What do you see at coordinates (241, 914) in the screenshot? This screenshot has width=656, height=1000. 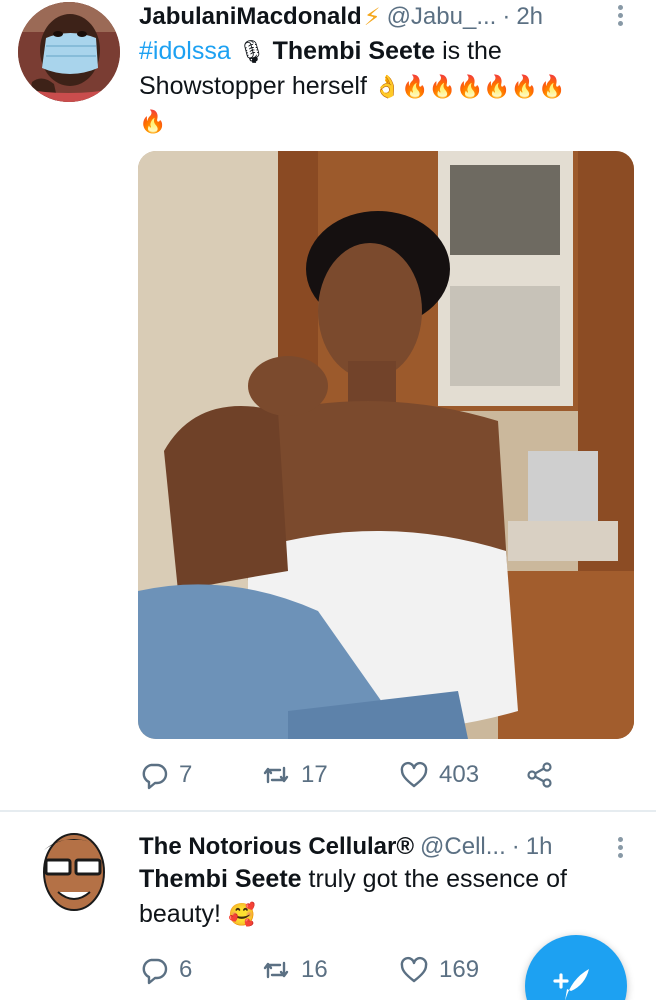 I see `smiling-hearts-emoji: 🥰` at bounding box center [241, 914].